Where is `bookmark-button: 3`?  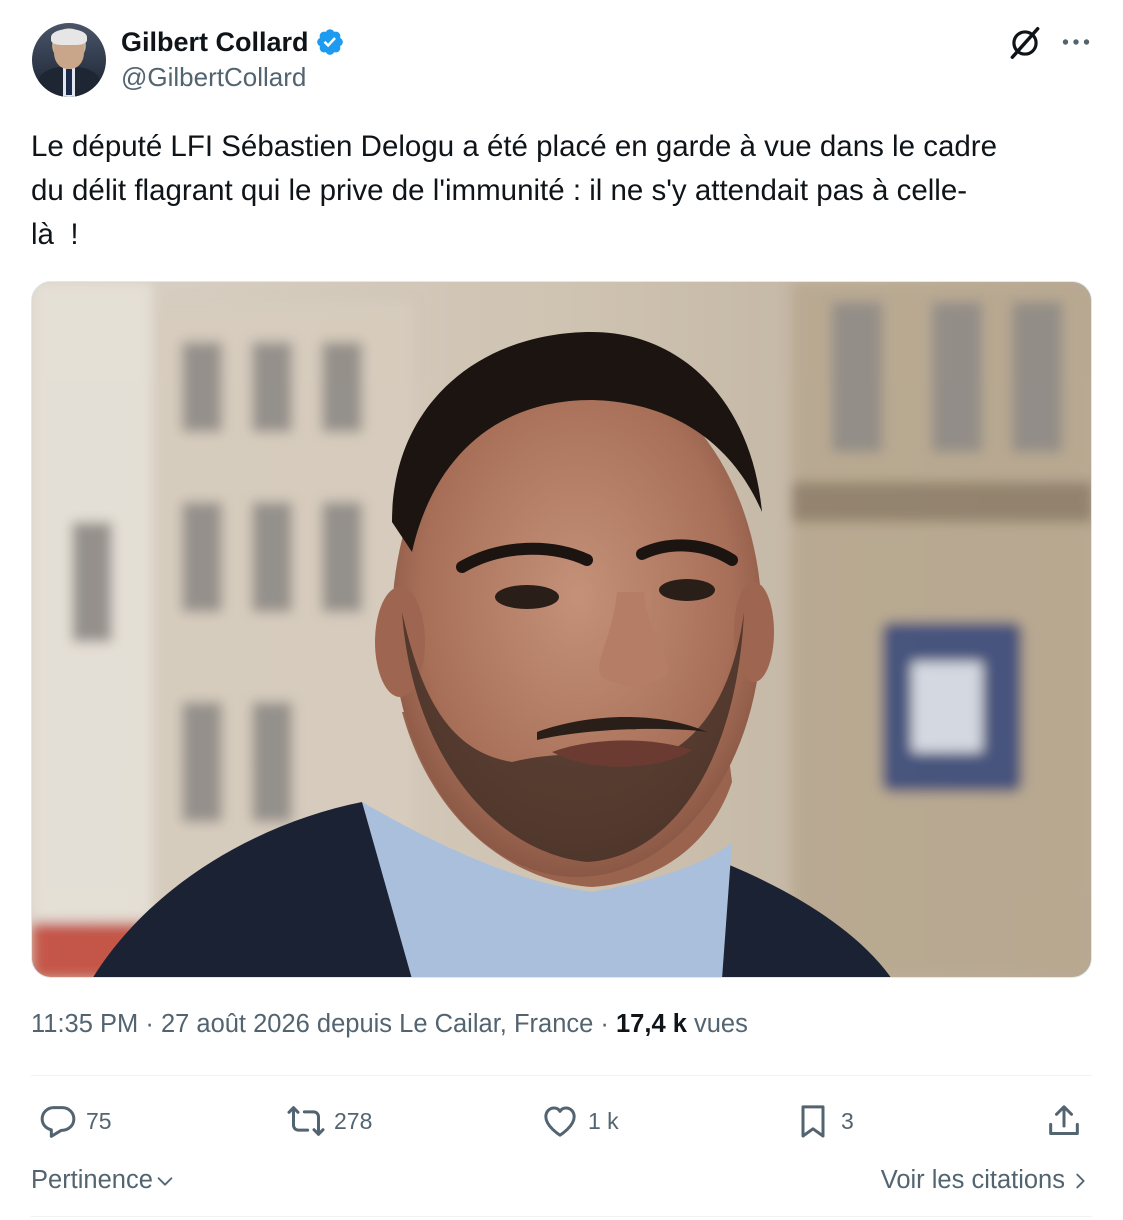
bookmark-button: 3 is located at coordinates (823, 1121).